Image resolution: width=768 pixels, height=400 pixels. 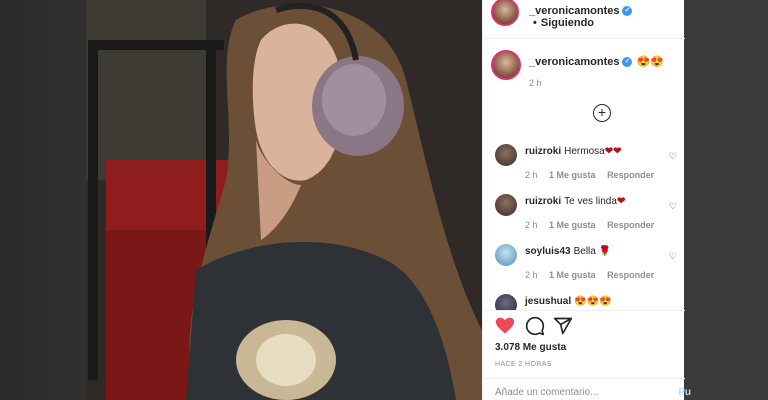 What do you see at coordinates (548, 251) in the screenshot?
I see `comment-username: soyluis43` at bounding box center [548, 251].